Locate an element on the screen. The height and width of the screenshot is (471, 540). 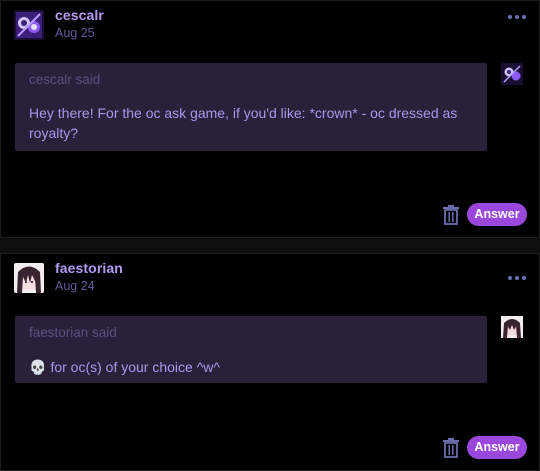
username: cescalr is located at coordinates (79, 15).